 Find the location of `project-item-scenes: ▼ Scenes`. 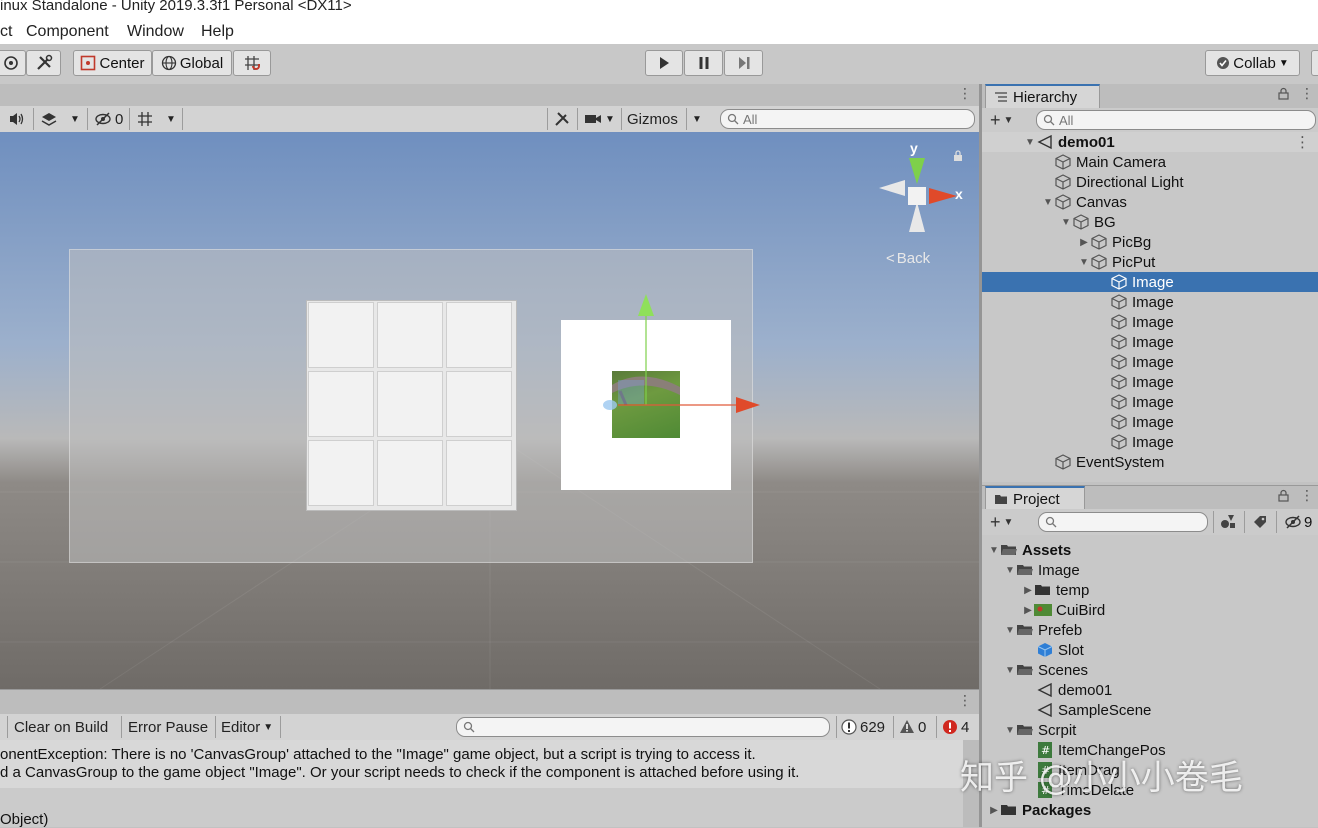

project-item-scenes: ▼ Scenes is located at coordinates (1150, 670).